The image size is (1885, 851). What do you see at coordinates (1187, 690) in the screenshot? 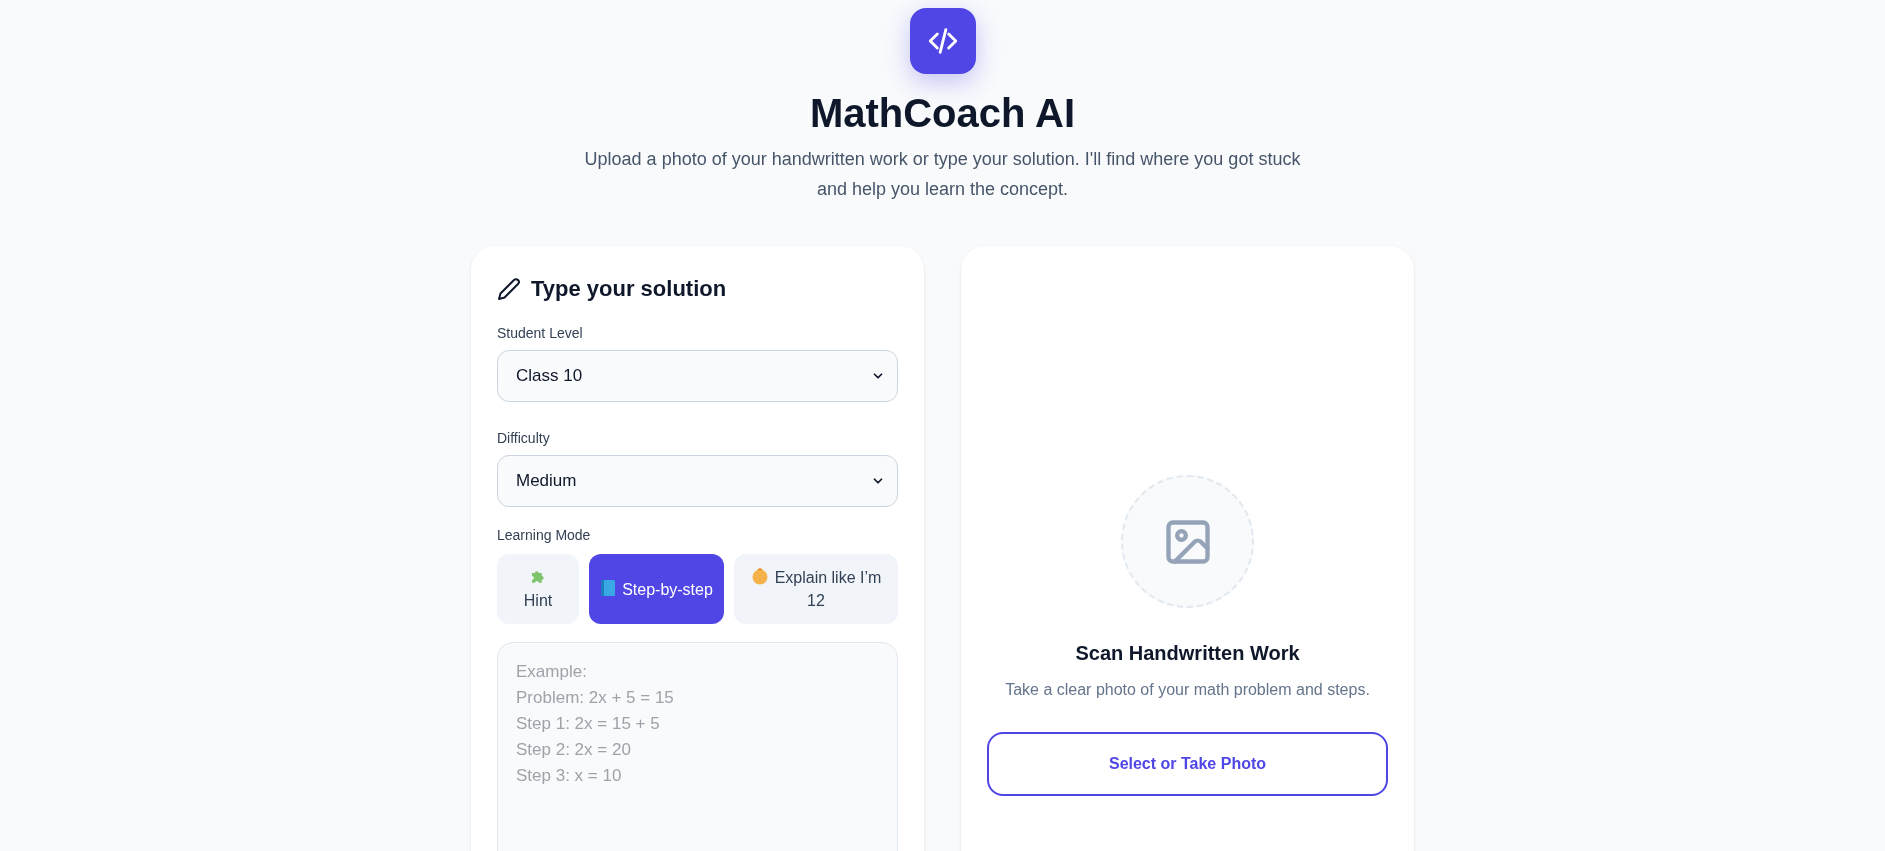
I see `scan-description: Take a clear photo of your math problem and steps.` at bounding box center [1187, 690].